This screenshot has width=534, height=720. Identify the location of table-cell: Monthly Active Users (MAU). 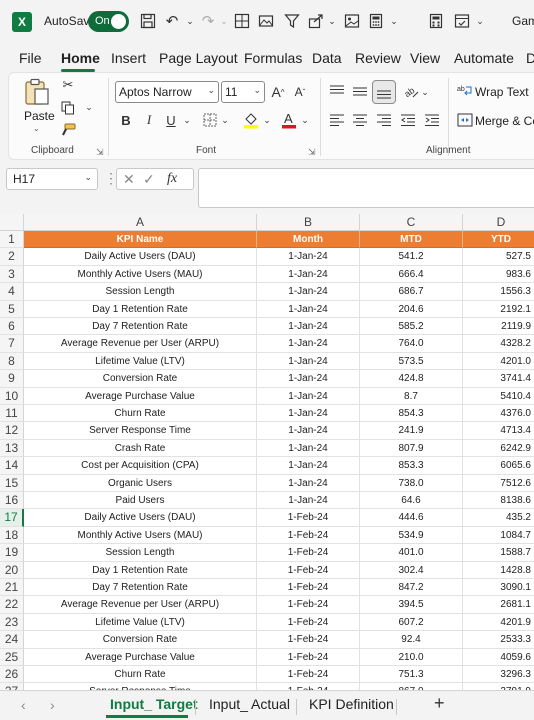
(140, 535).